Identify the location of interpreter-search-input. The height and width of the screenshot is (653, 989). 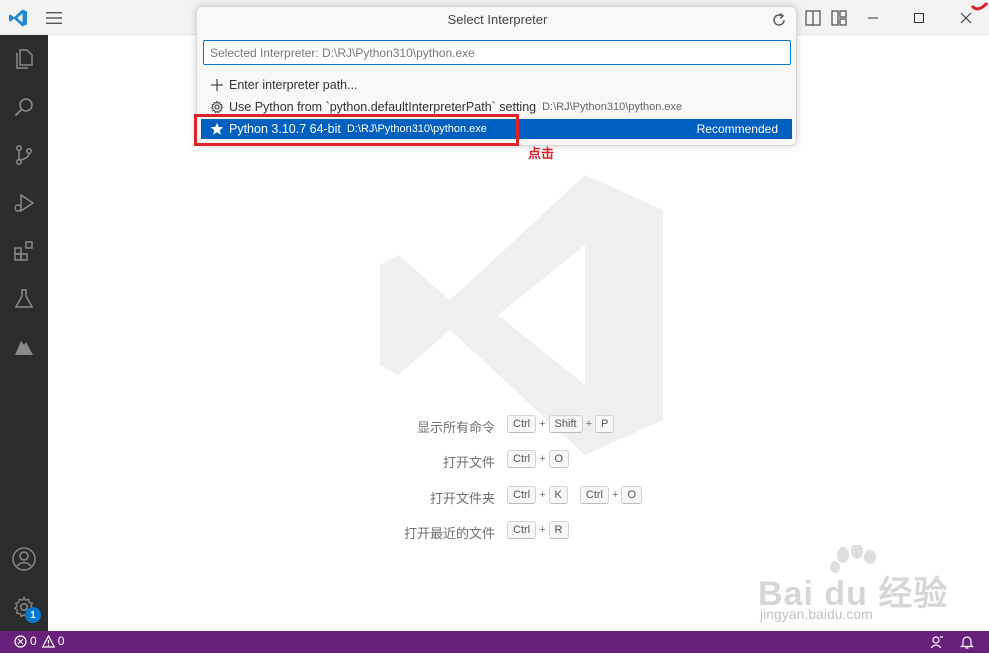
(497, 52).